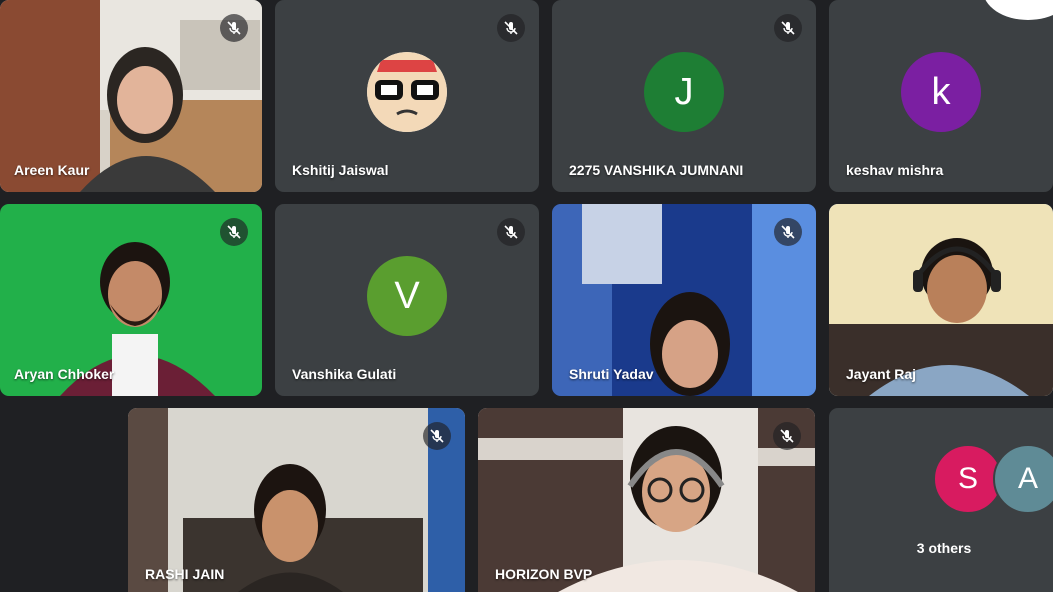 The width and height of the screenshot is (1053, 592). I want to click on avatar: V, so click(407, 296).